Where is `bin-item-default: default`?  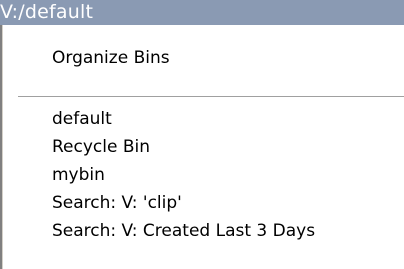
bin-item-default: default is located at coordinates (82, 119).